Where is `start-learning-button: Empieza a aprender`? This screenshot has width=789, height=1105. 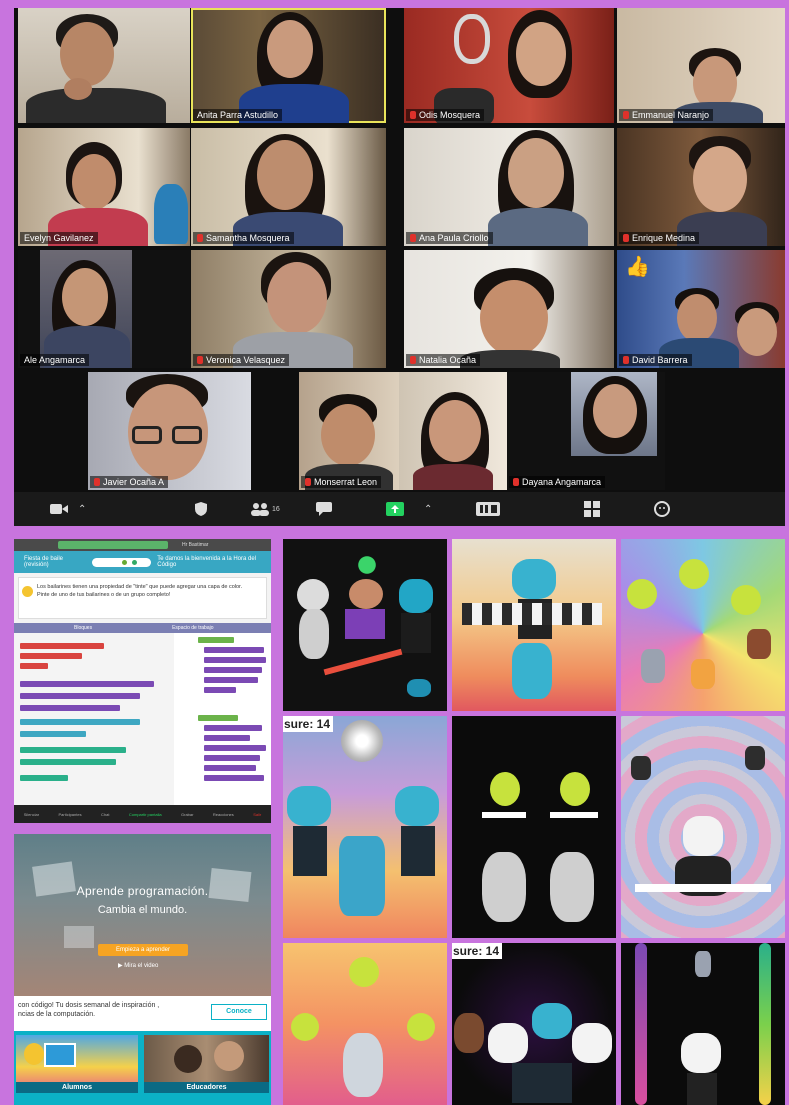
start-learning-button: Empieza a aprender is located at coordinates (143, 950).